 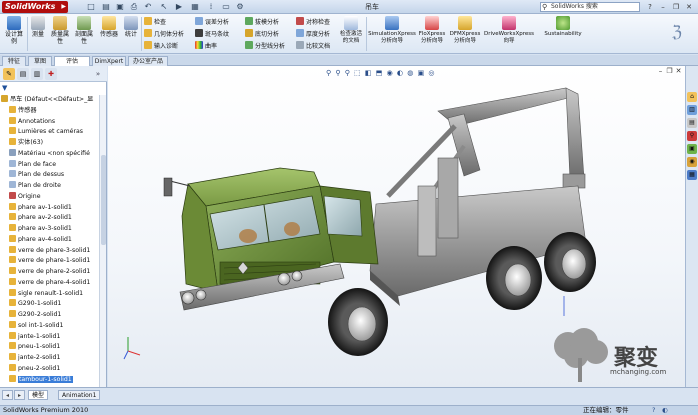 I want to click on status-rebuild-icon: ◐, so click(x=665, y=410).